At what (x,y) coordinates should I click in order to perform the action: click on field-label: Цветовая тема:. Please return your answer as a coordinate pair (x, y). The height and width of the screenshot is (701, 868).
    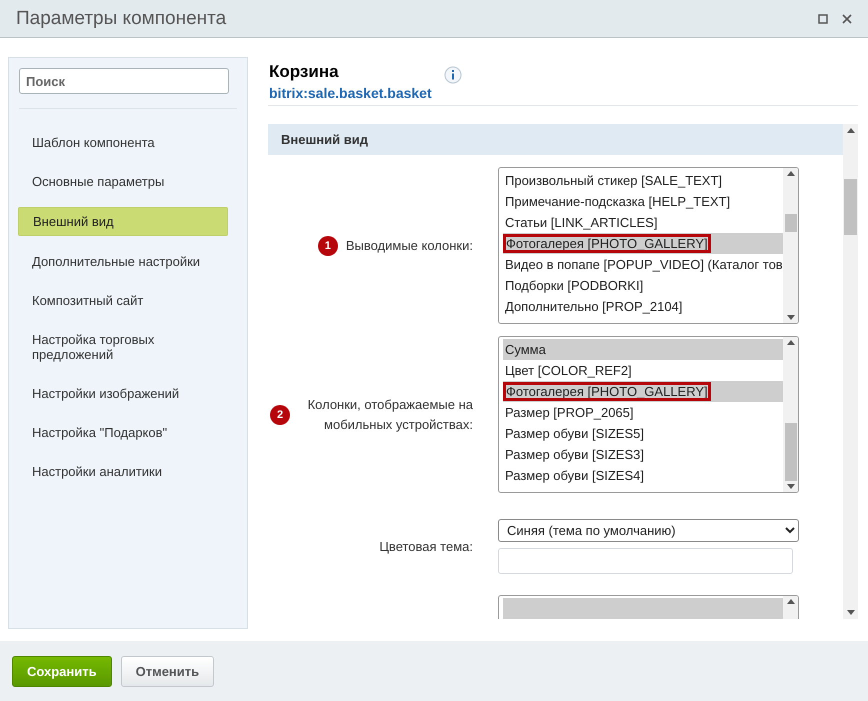
    Looking at the image, I should click on (426, 547).